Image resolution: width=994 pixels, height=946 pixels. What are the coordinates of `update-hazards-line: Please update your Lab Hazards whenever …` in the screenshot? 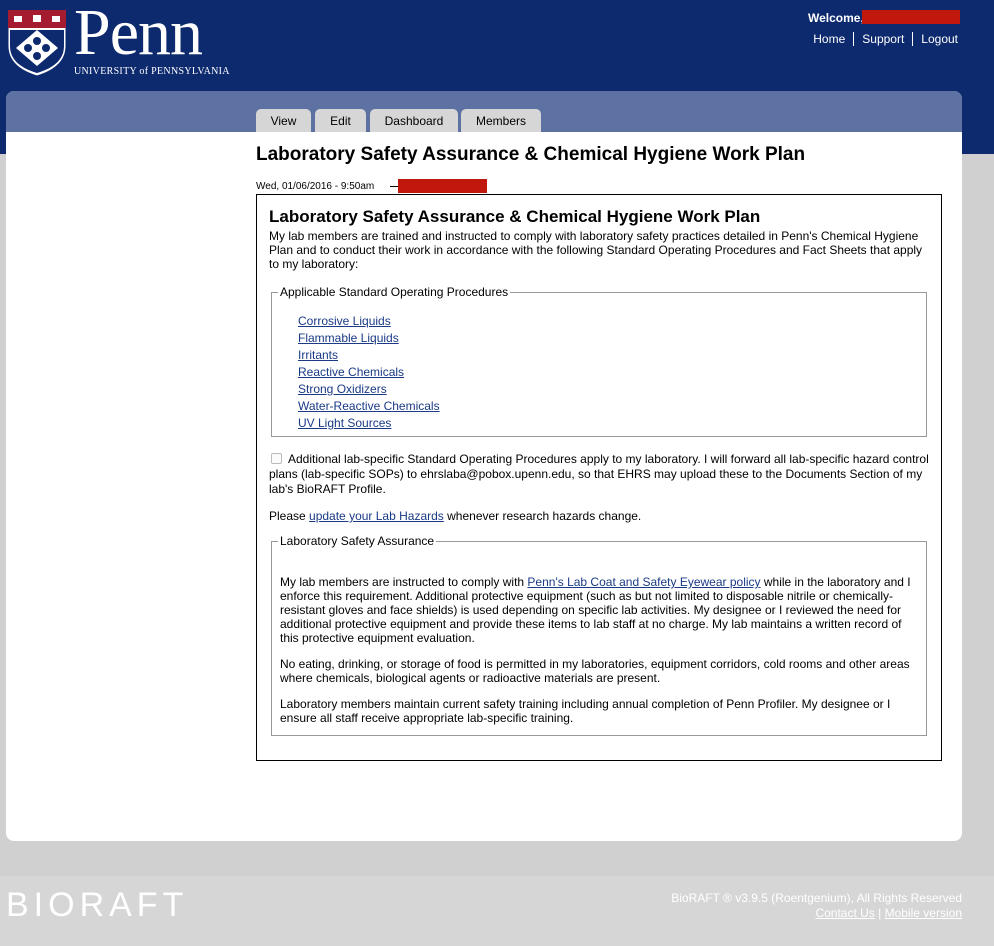 It's located at (455, 516).